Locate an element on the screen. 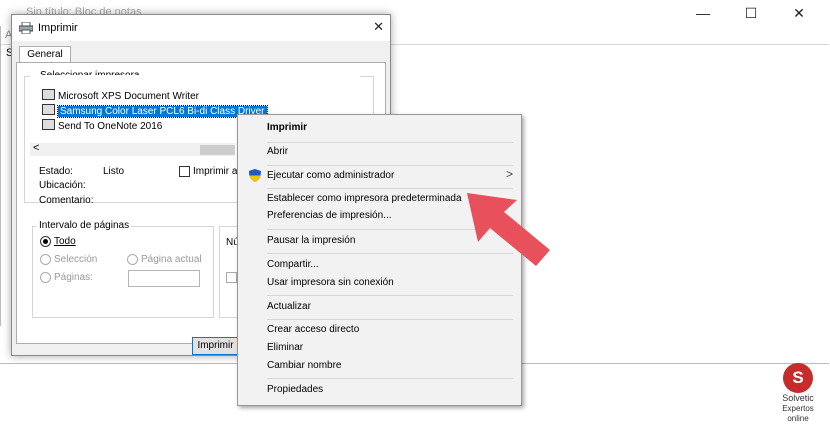  comment-label: Comentario: is located at coordinates (66, 200).